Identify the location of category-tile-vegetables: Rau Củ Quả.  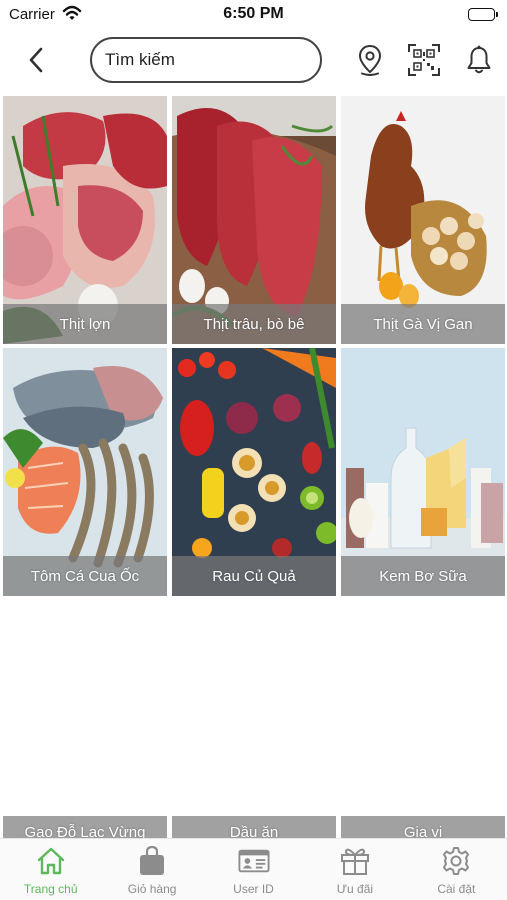
(254, 472).